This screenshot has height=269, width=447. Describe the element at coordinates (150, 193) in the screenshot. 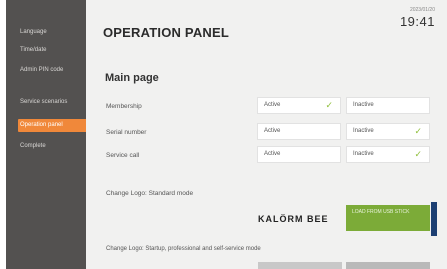

I see `logo-standard-label: Change Logo: Standard mode` at that location.